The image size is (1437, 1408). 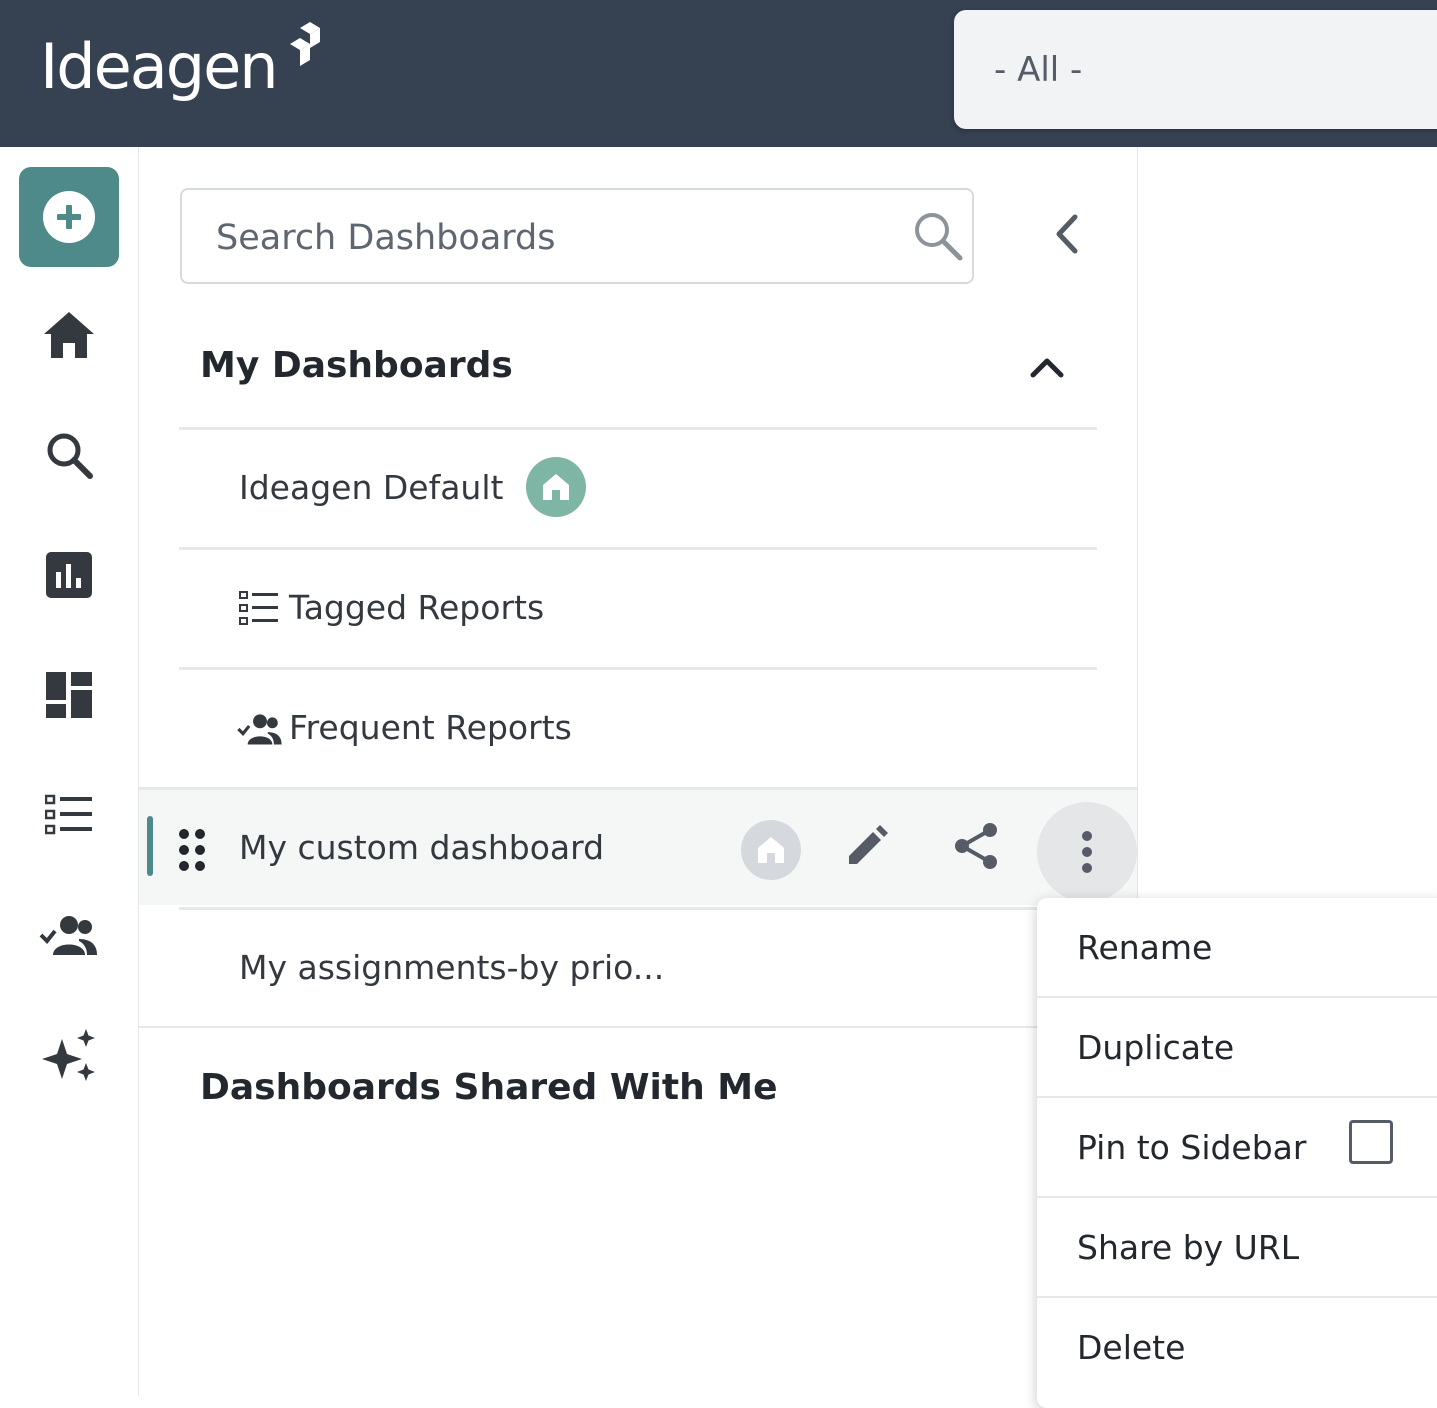 What do you see at coordinates (69, 335) in the screenshot?
I see `home-icon` at bounding box center [69, 335].